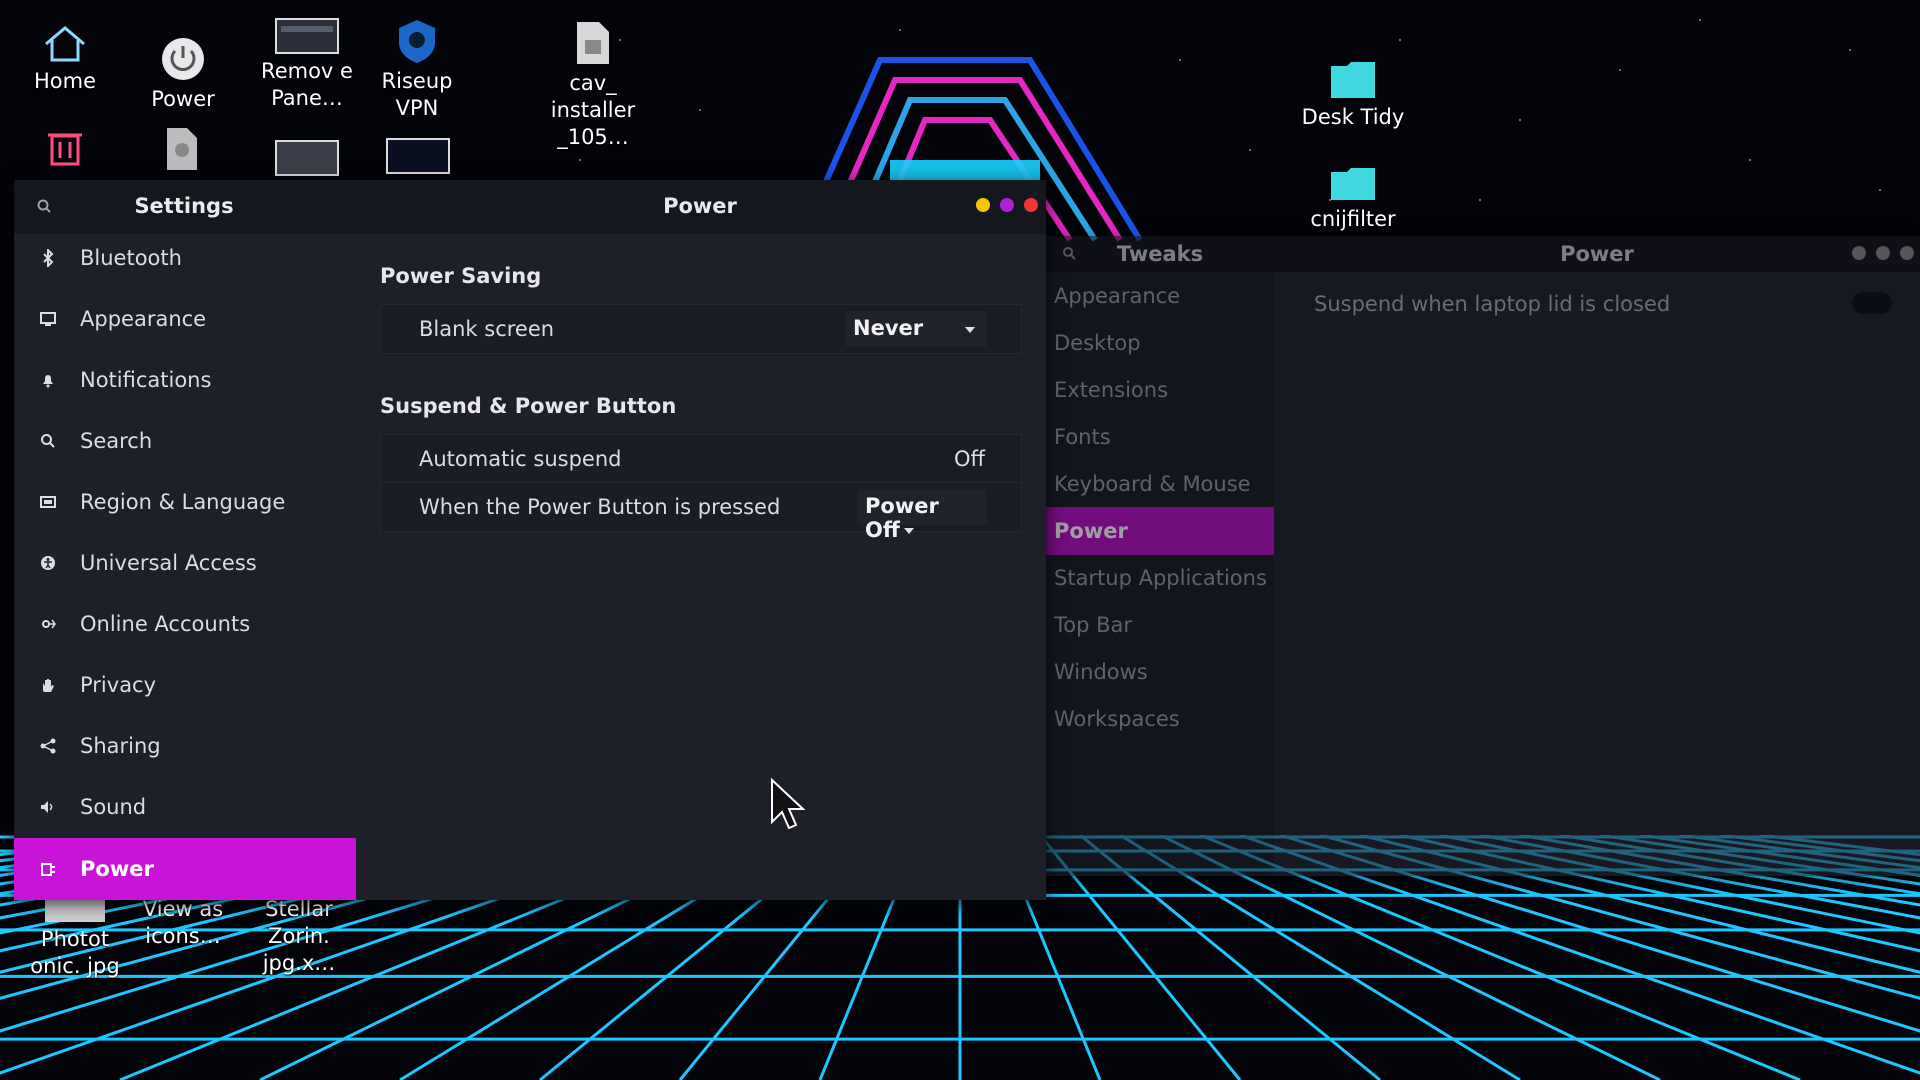  Describe the element at coordinates (600, 507) in the screenshot. I see `power-button-label: When the Power Button is pressed` at that location.